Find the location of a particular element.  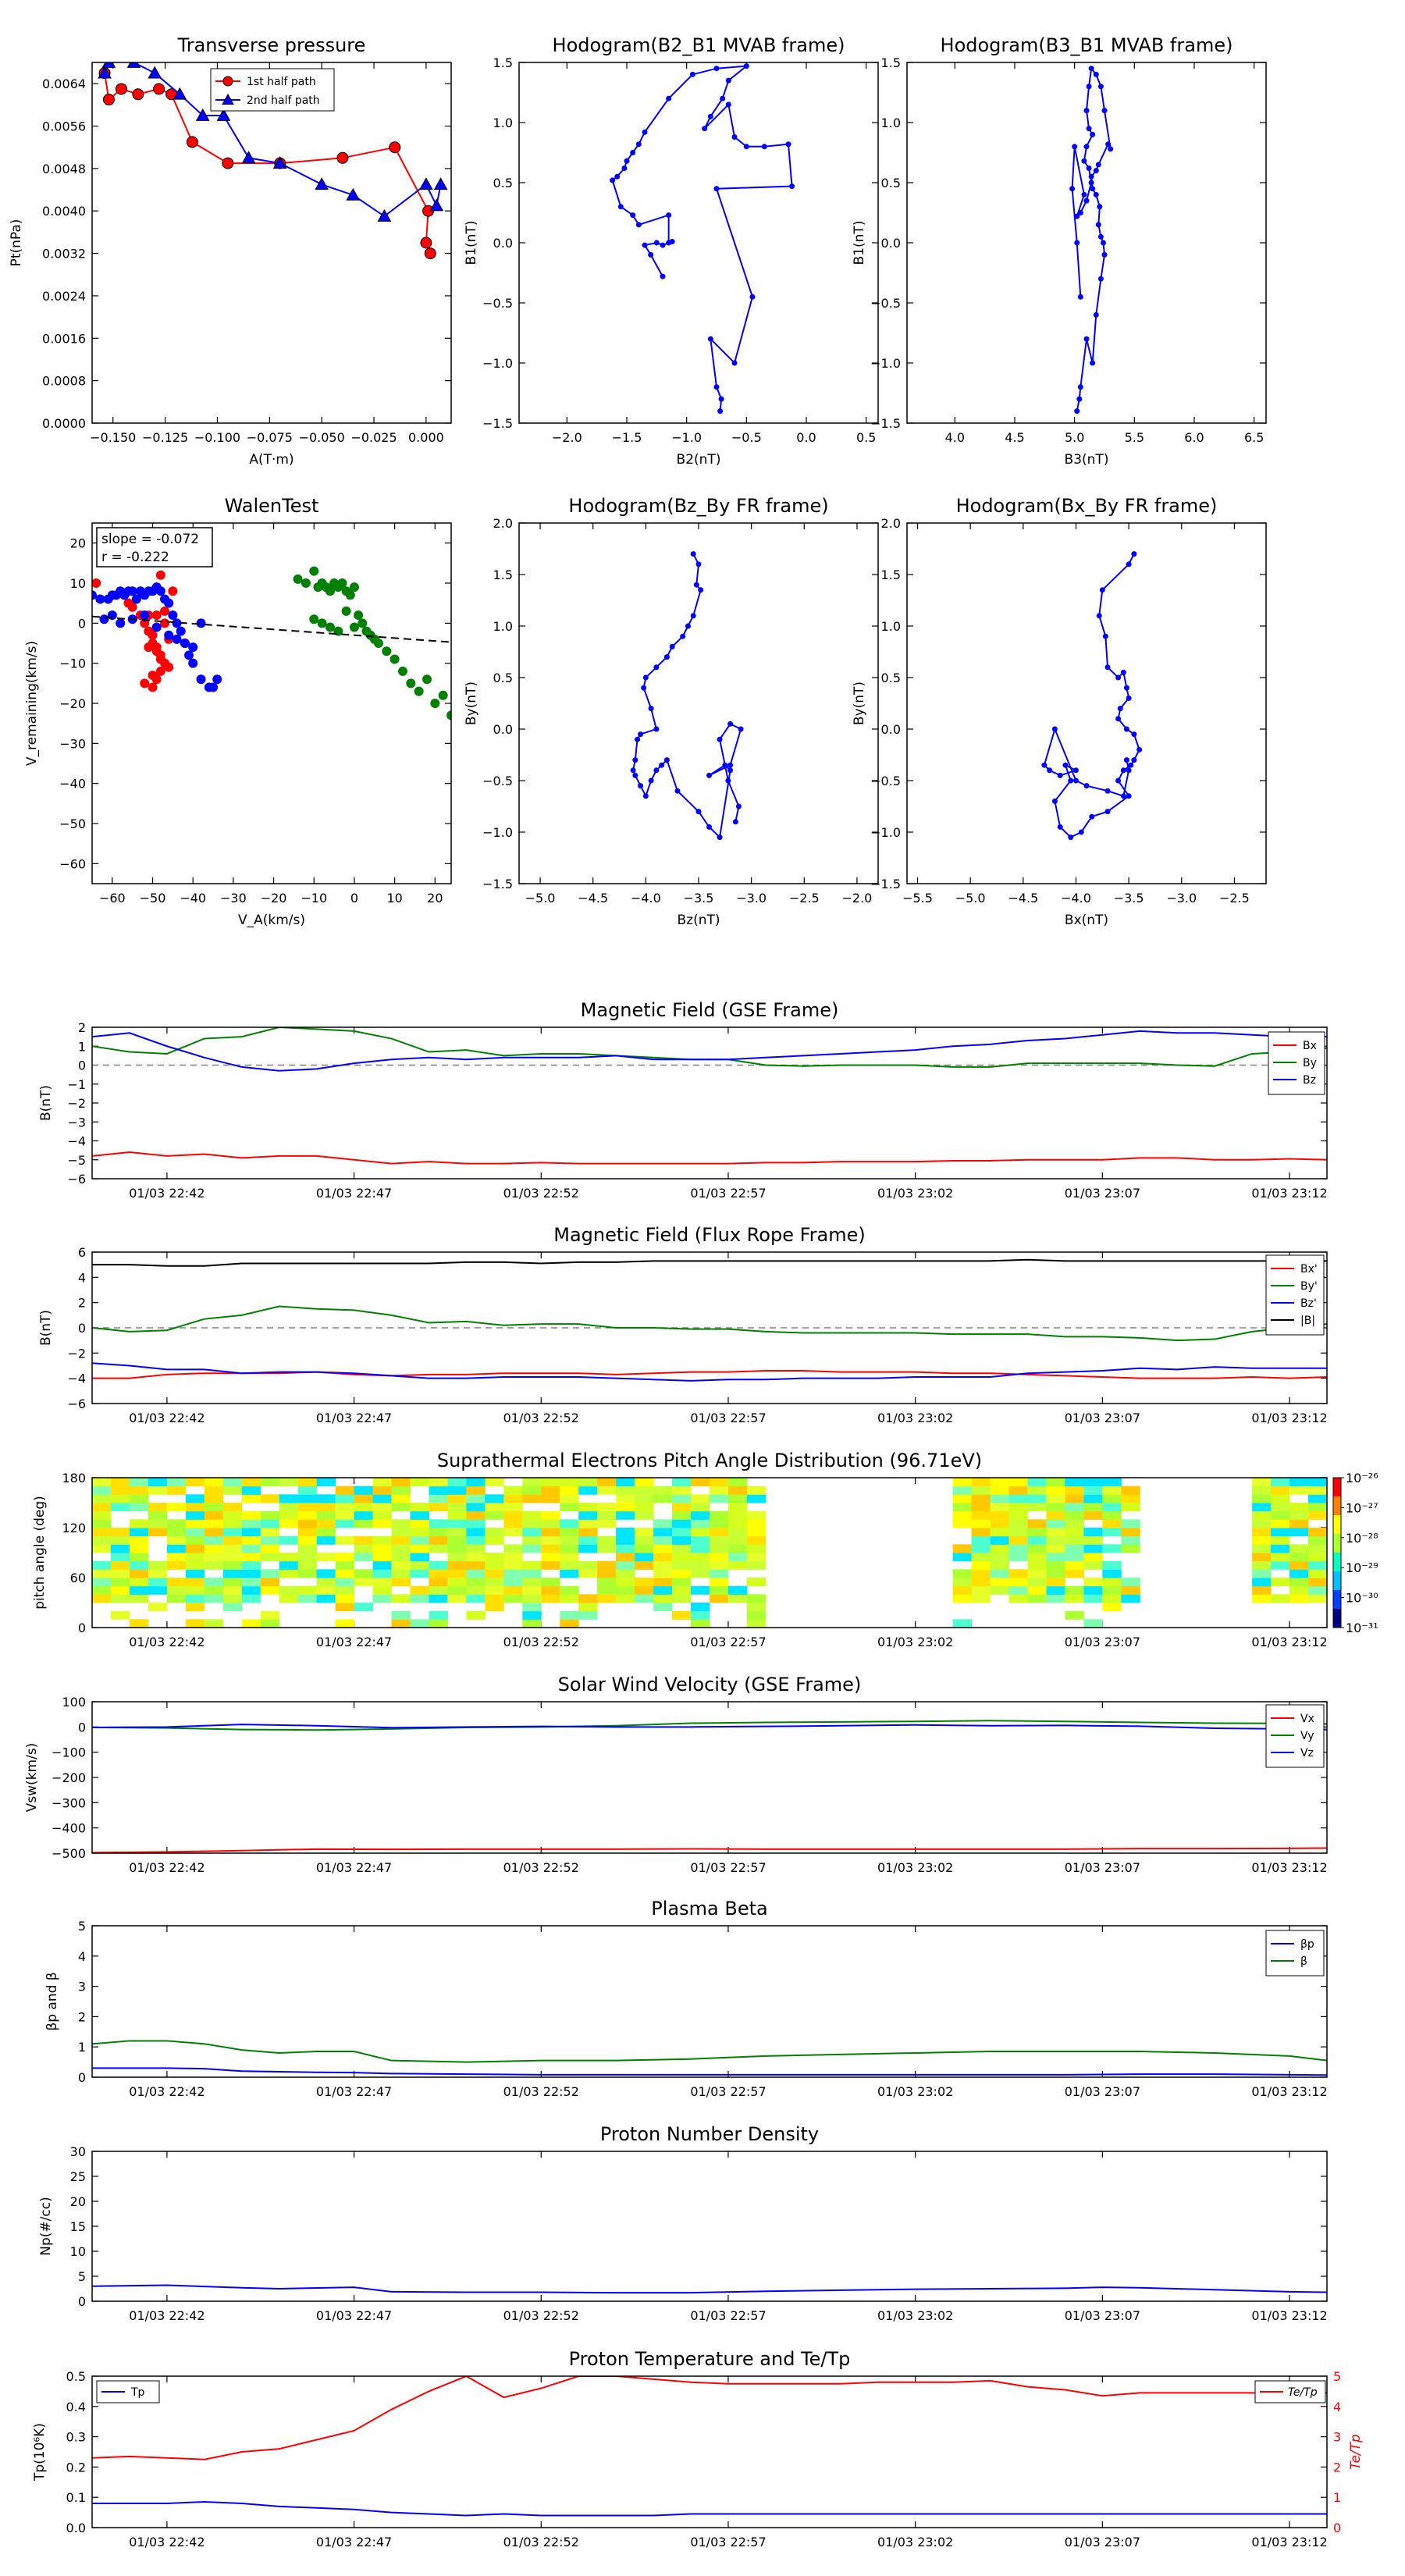

y-tick-label: 0.5 is located at coordinates (891, 183).